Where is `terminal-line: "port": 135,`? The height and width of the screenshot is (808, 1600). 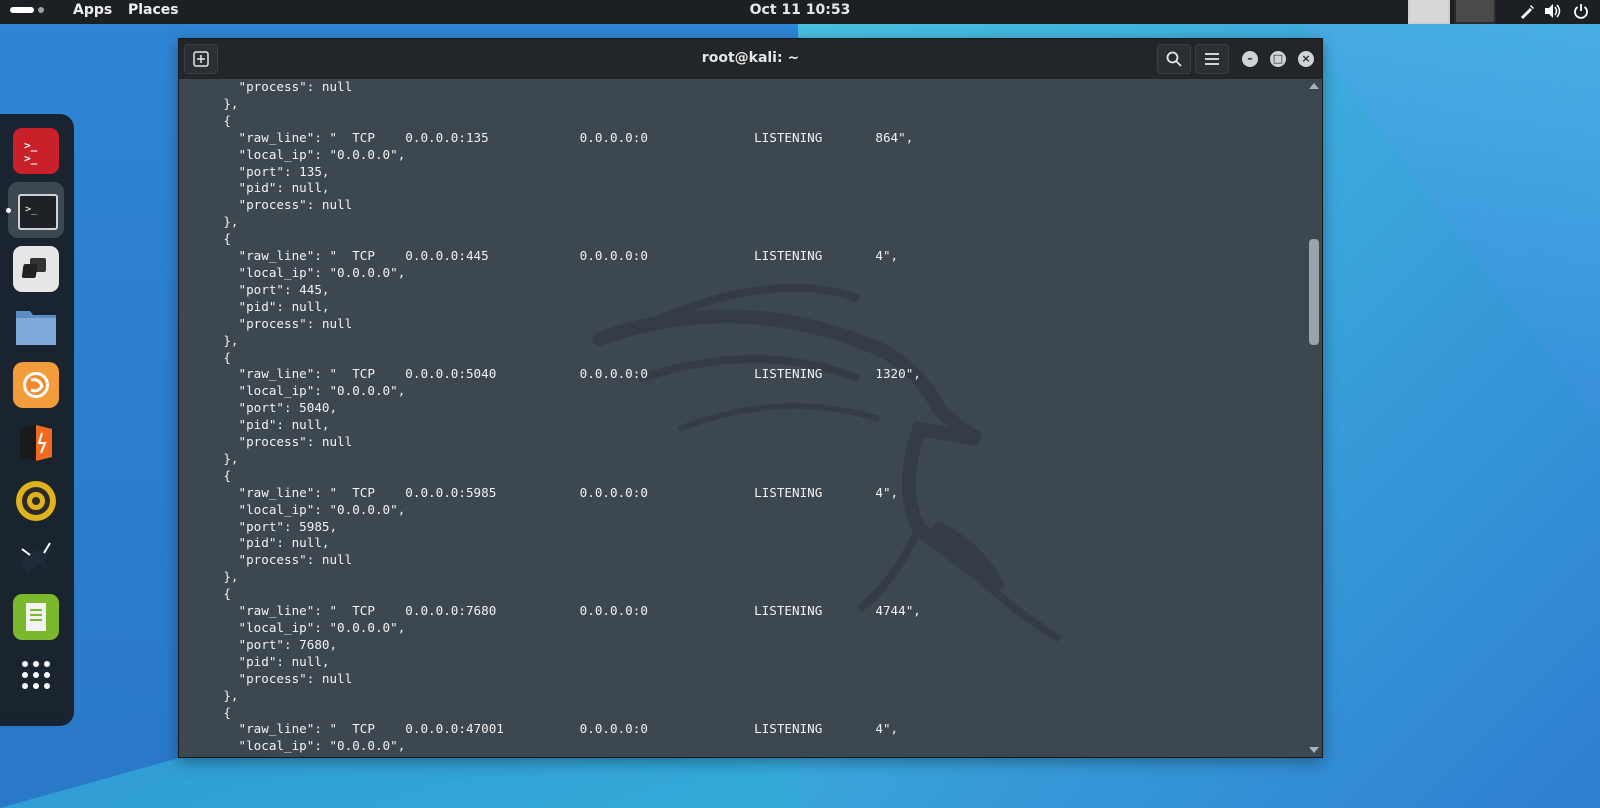 terminal-line: "port": 135, is located at coordinates (284, 171).